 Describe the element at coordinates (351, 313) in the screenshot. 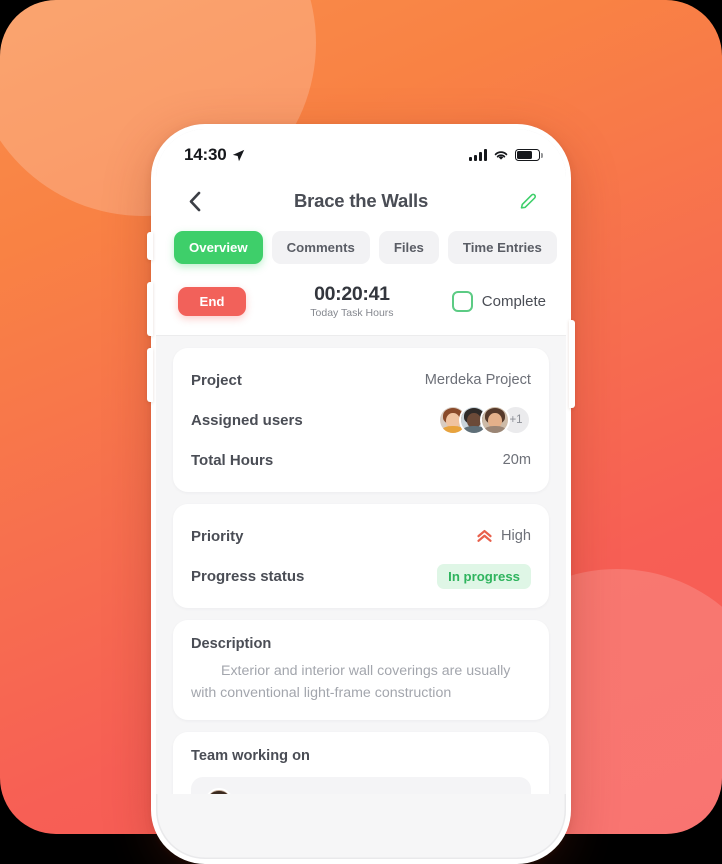

I see `timer-caption: Today Task Hours` at that location.